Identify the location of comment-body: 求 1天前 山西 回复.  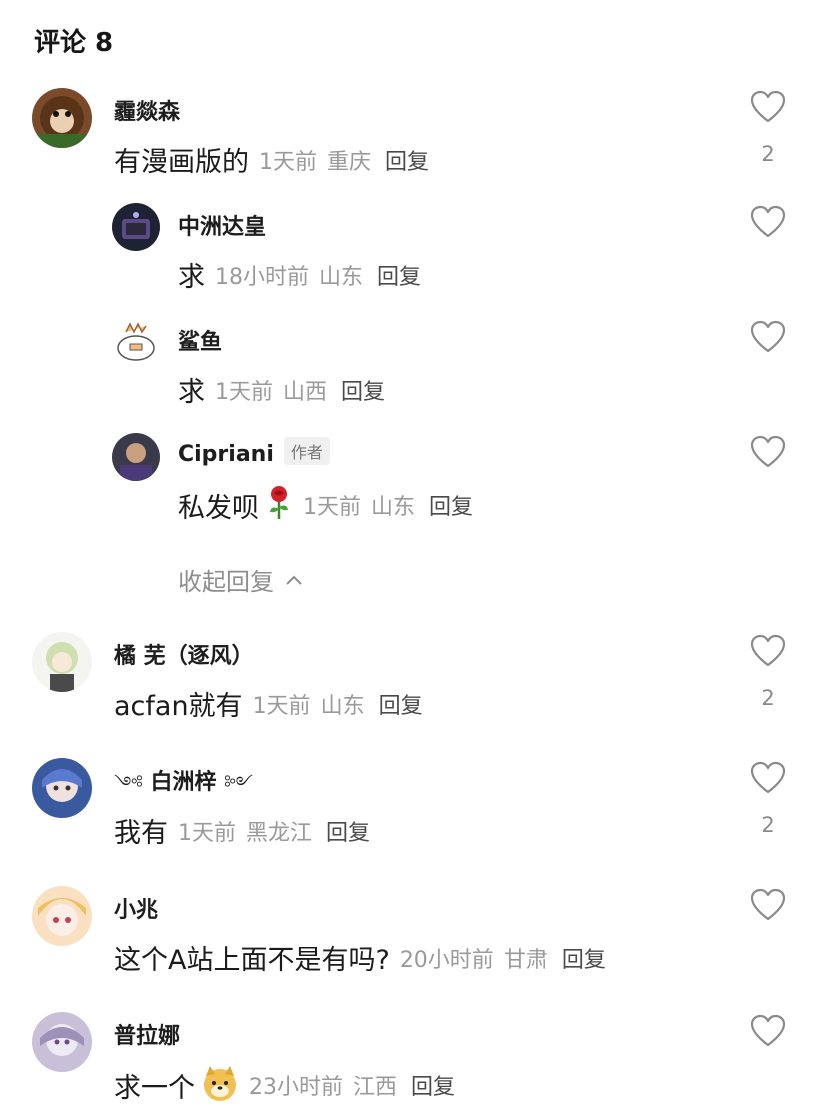
(281, 389).